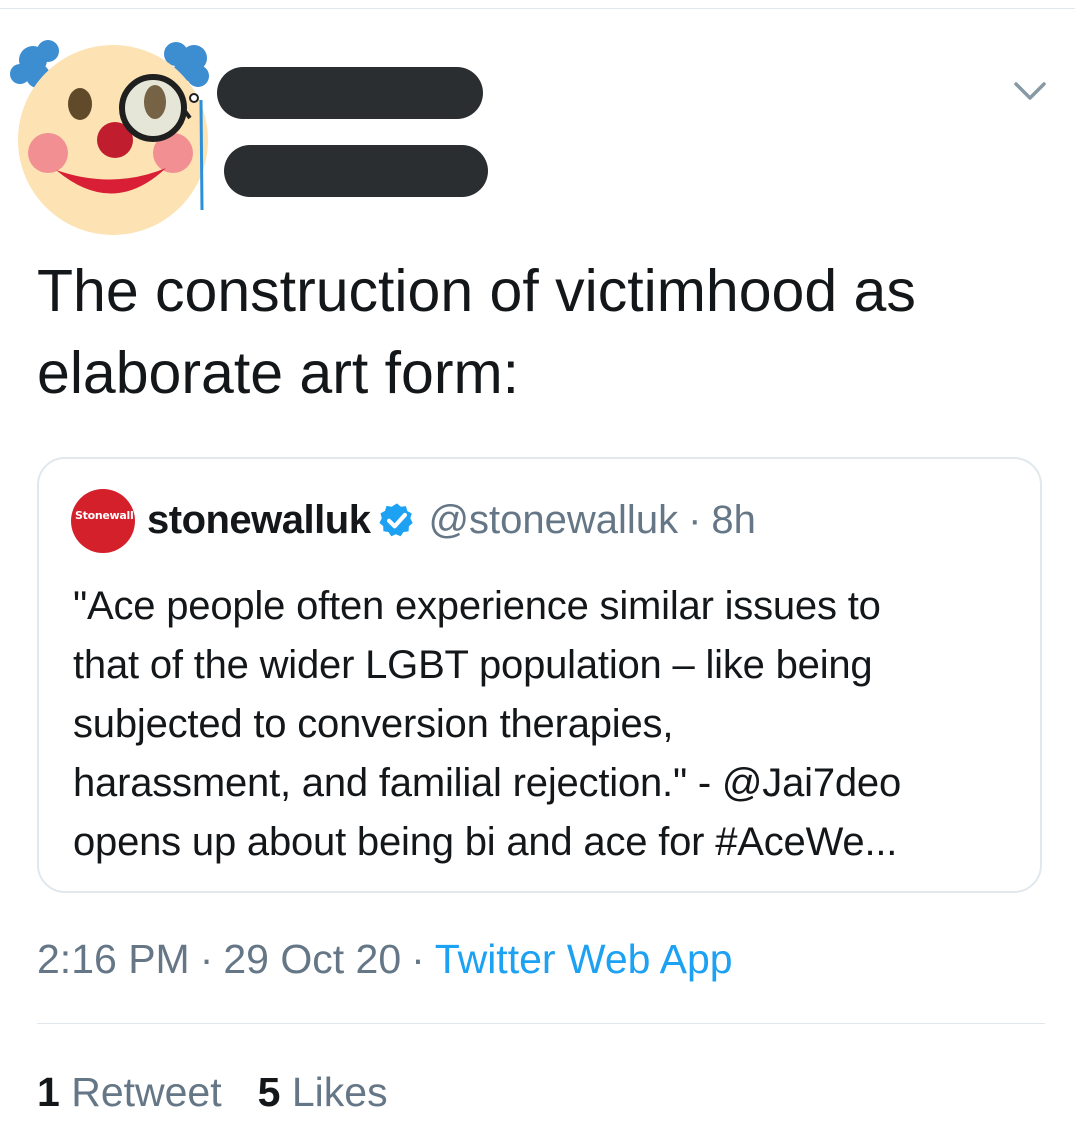 The image size is (1075, 1147). What do you see at coordinates (733, 520) in the screenshot?
I see `quoted-timestamp: 8h` at bounding box center [733, 520].